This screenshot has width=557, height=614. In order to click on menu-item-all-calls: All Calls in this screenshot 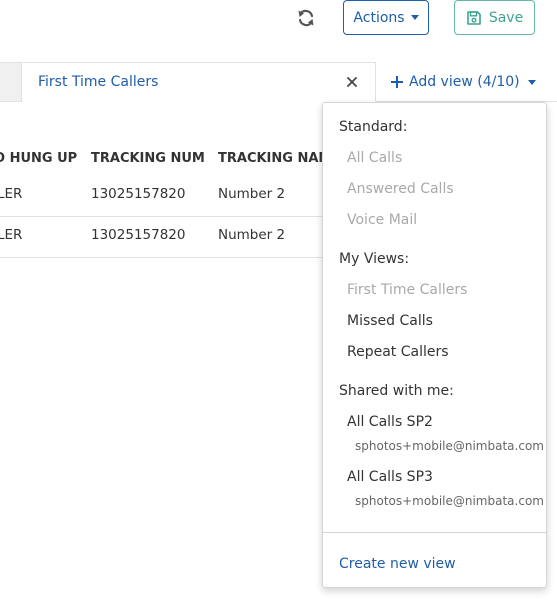, I will do `click(375, 158)`.